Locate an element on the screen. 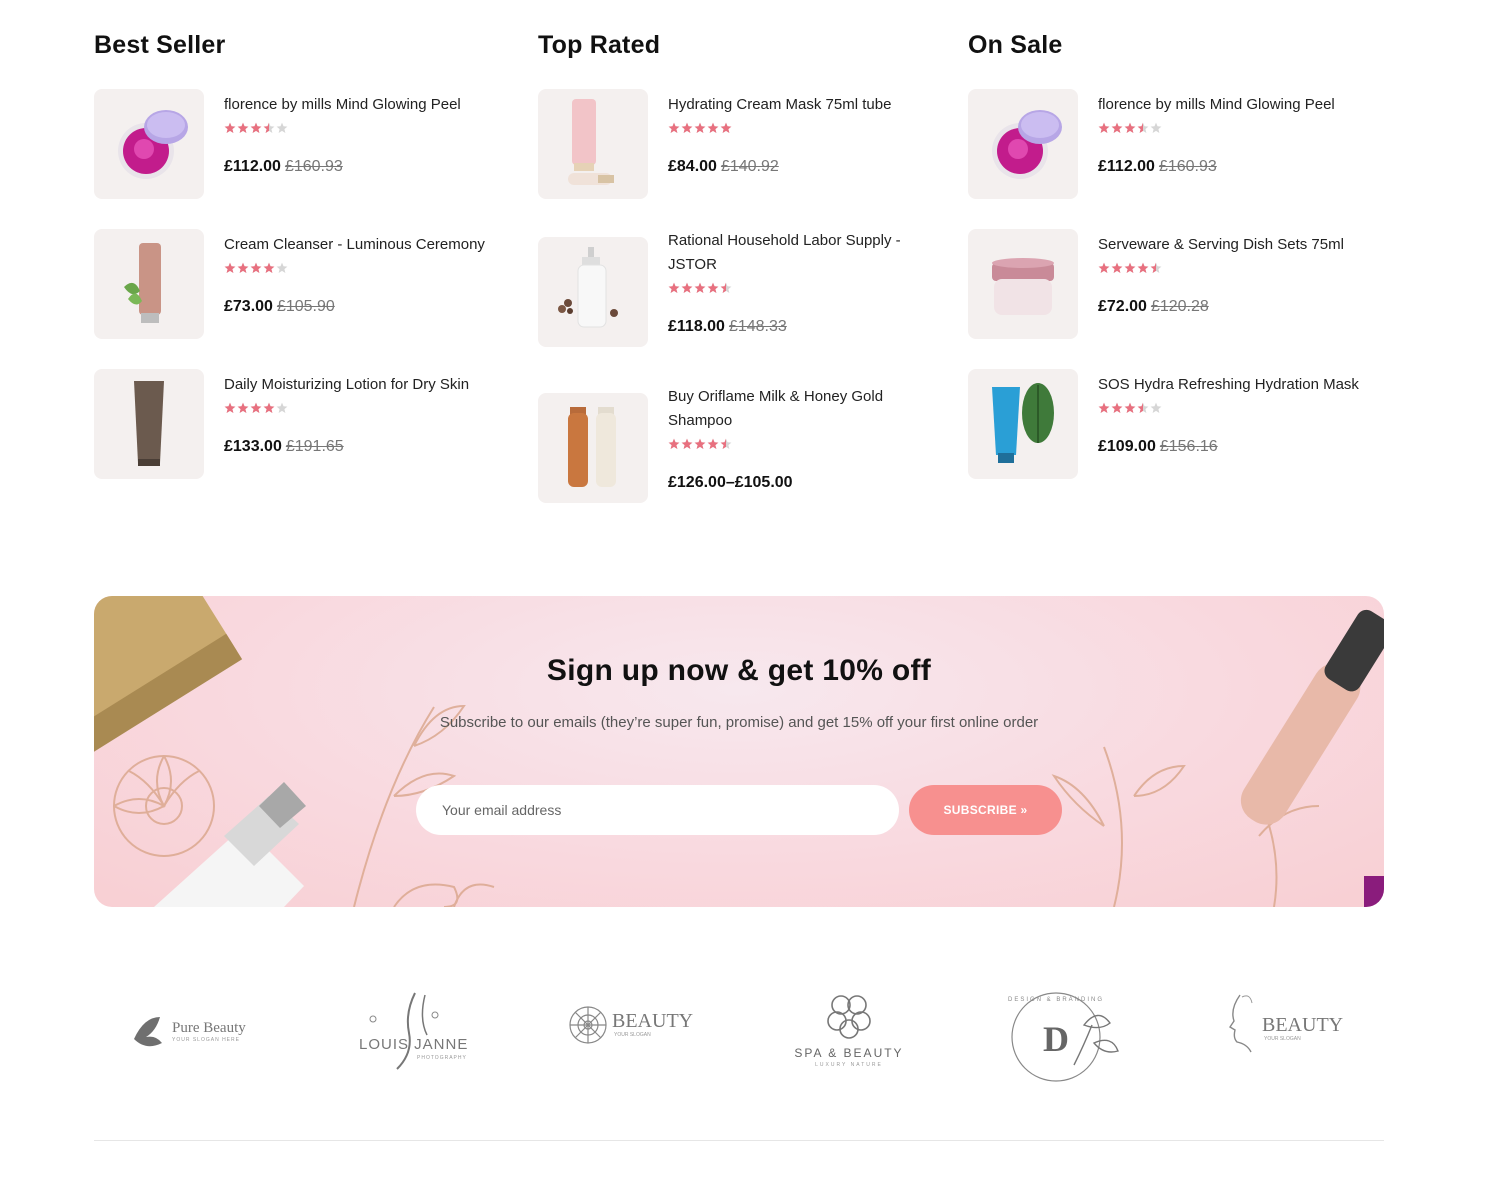  pink-tubes-image is located at coordinates (593, 144).